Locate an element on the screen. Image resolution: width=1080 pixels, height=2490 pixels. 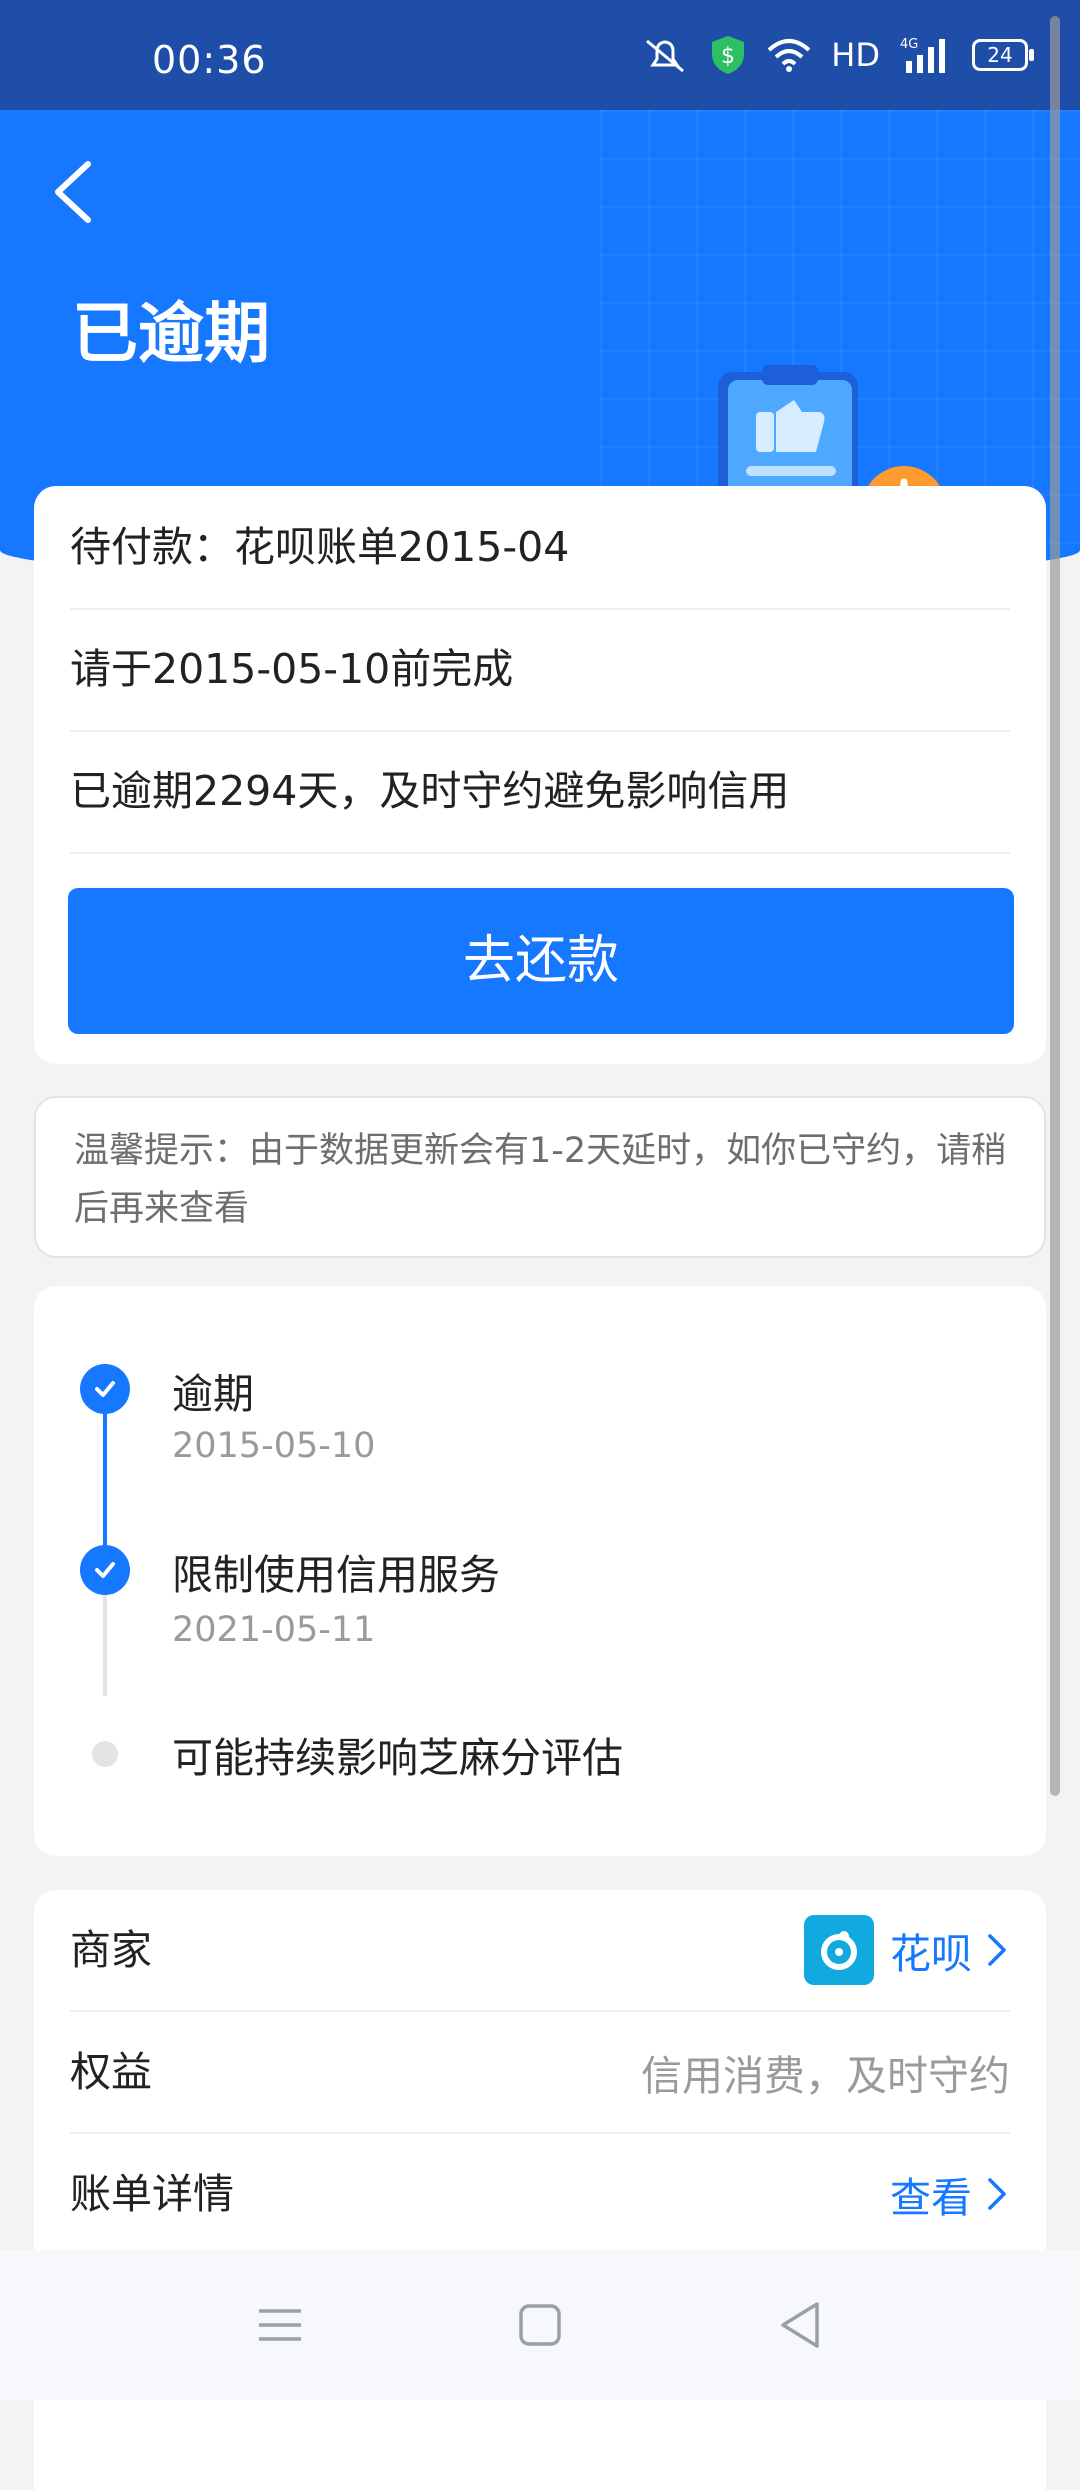
battery-icon: 24 is located at coordinates (1003, 55).